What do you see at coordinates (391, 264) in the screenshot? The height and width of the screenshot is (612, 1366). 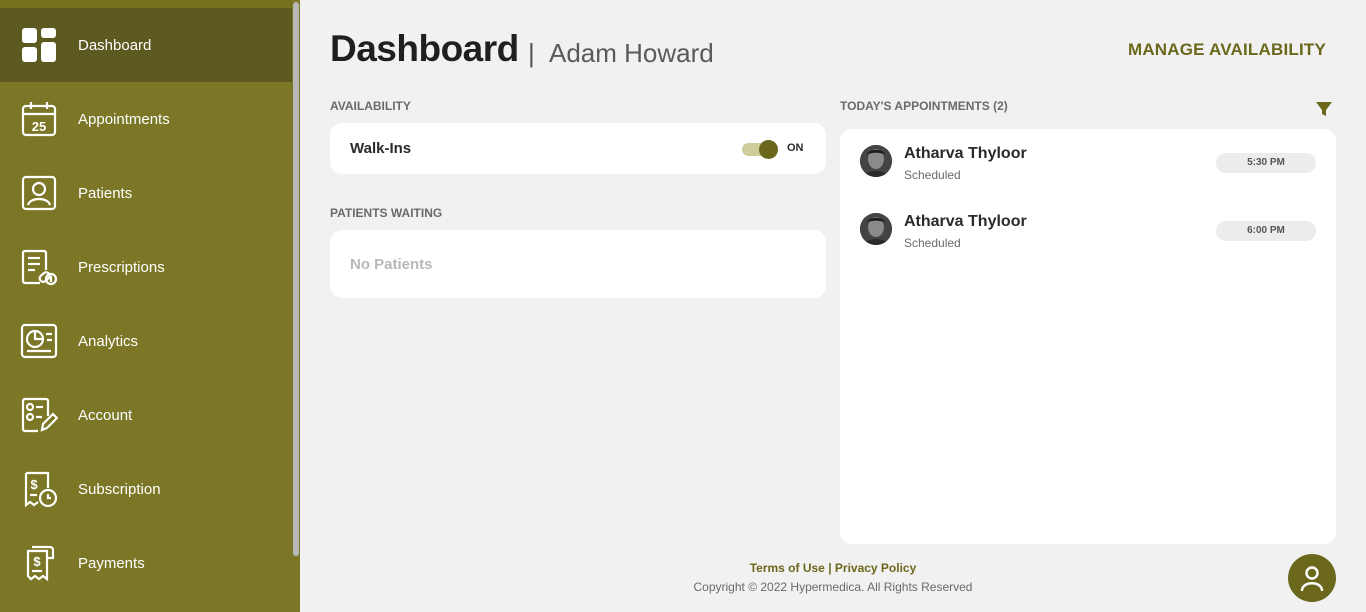 I see `no-patients-text: No Patients` at bounding box center [391, 264].